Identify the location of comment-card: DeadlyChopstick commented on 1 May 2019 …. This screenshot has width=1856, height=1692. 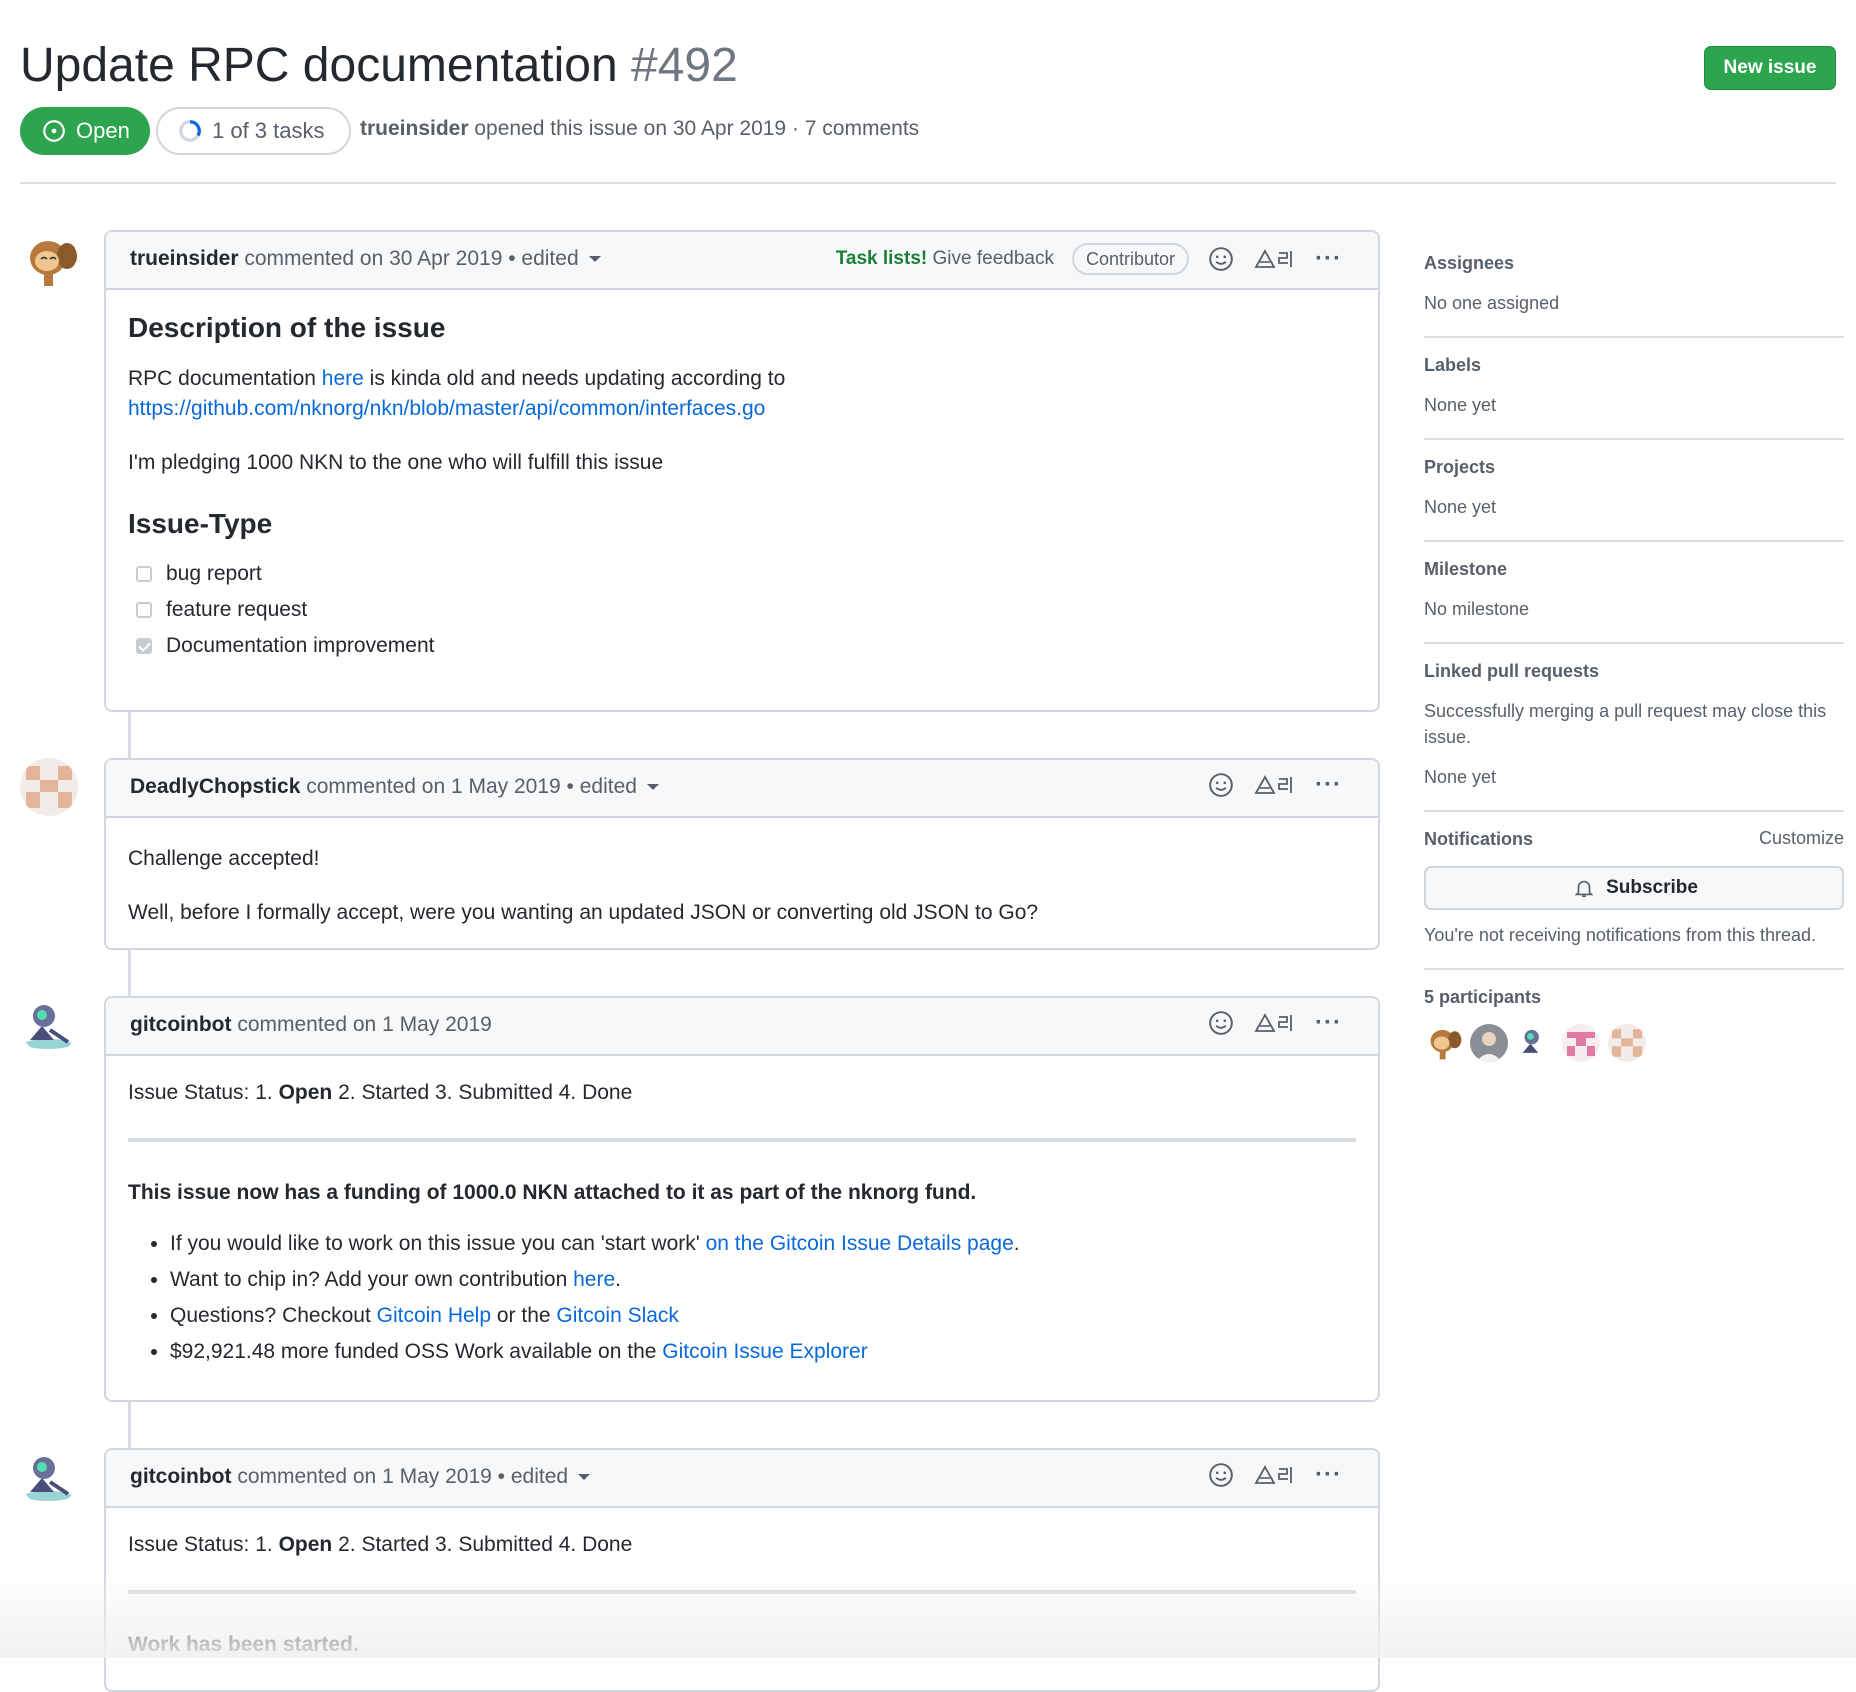
(742, 854).